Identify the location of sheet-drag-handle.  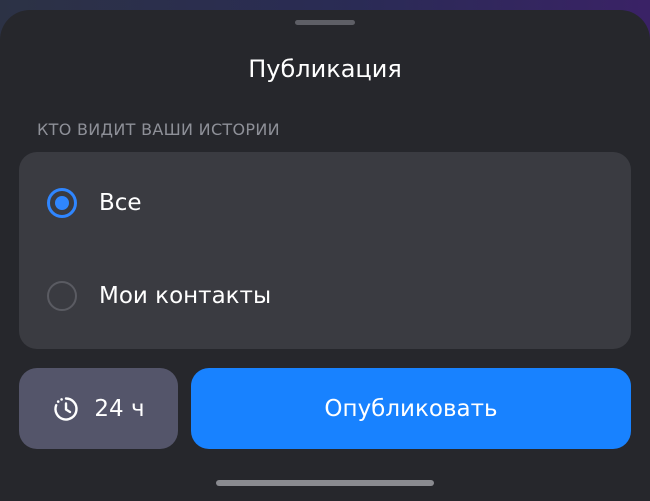
(325, 22).